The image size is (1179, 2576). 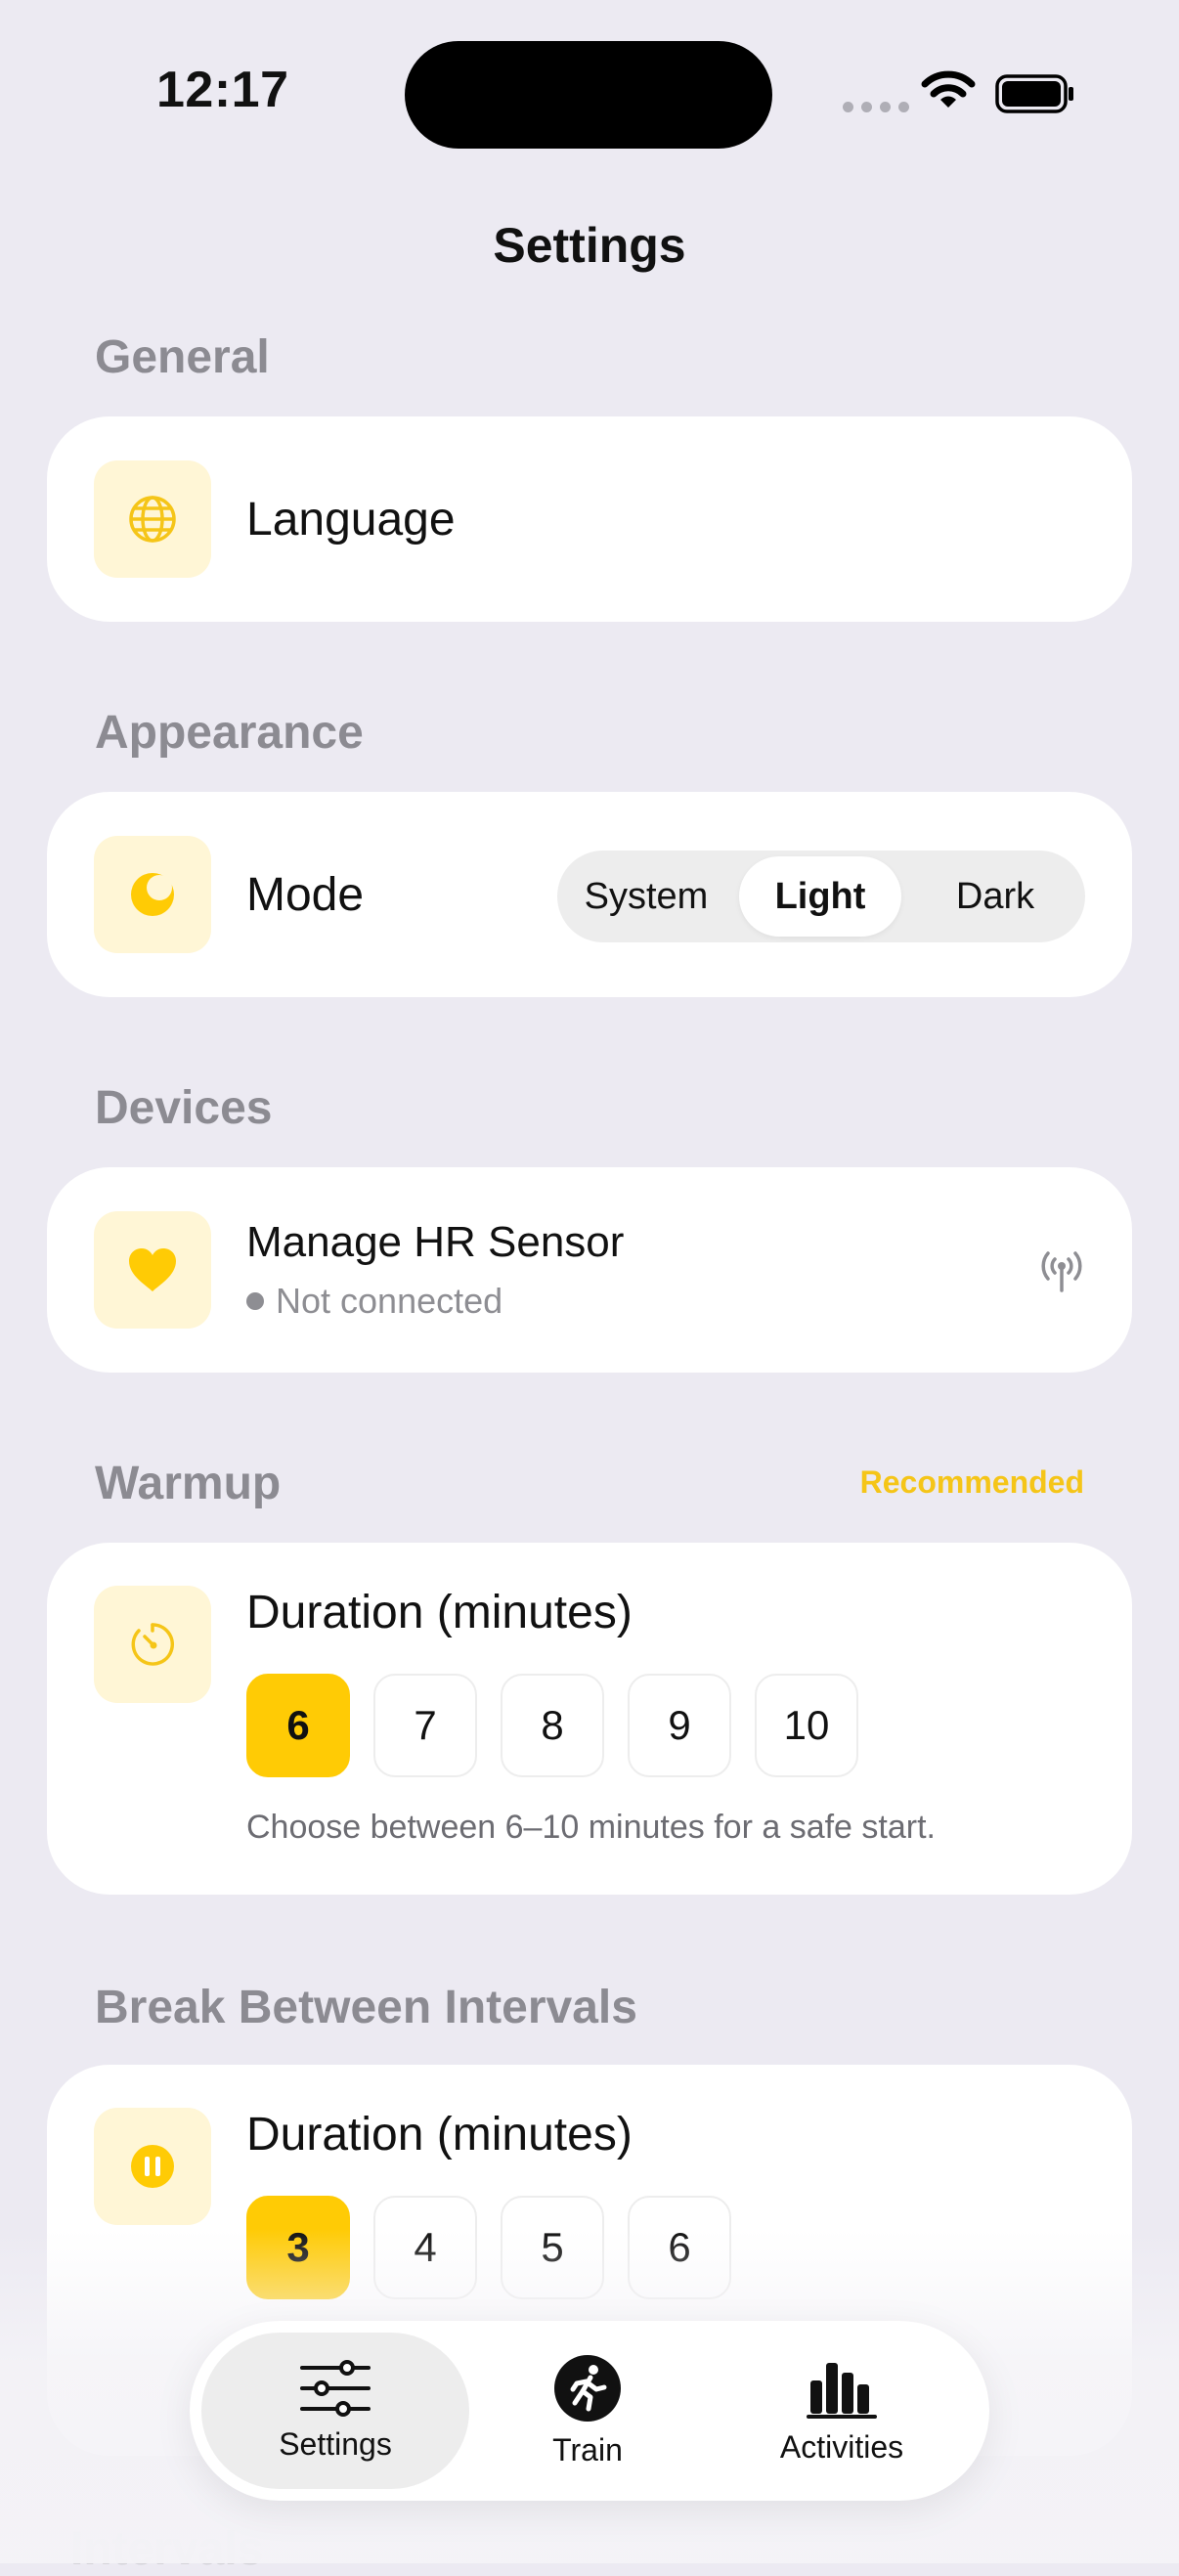 I want to click on globe-icon, so click(x=152, y=519).